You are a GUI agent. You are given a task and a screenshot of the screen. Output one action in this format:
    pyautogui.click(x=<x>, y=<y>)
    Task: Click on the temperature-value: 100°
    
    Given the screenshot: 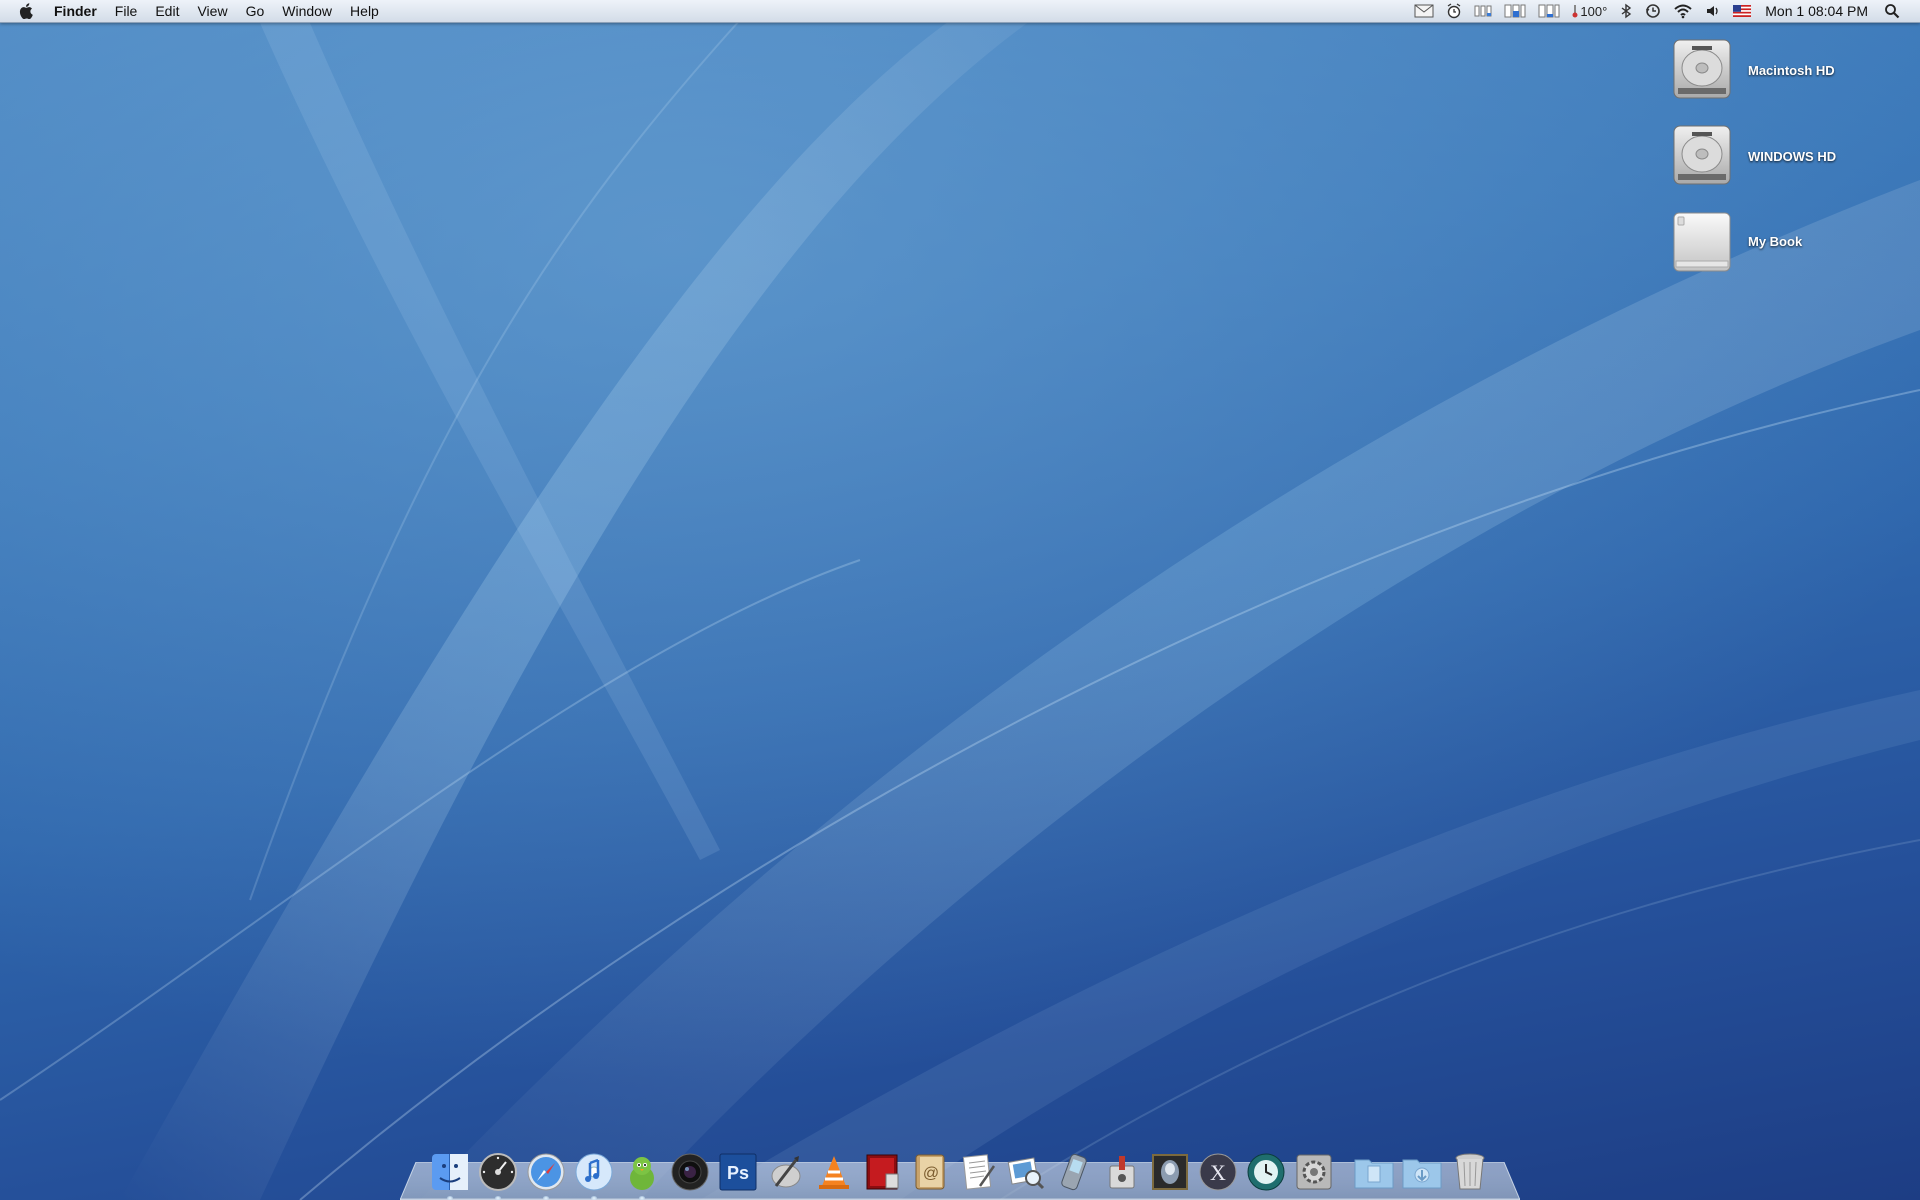 What is the action you would take?
    pyautogui.click(x=1594, y=11)
    